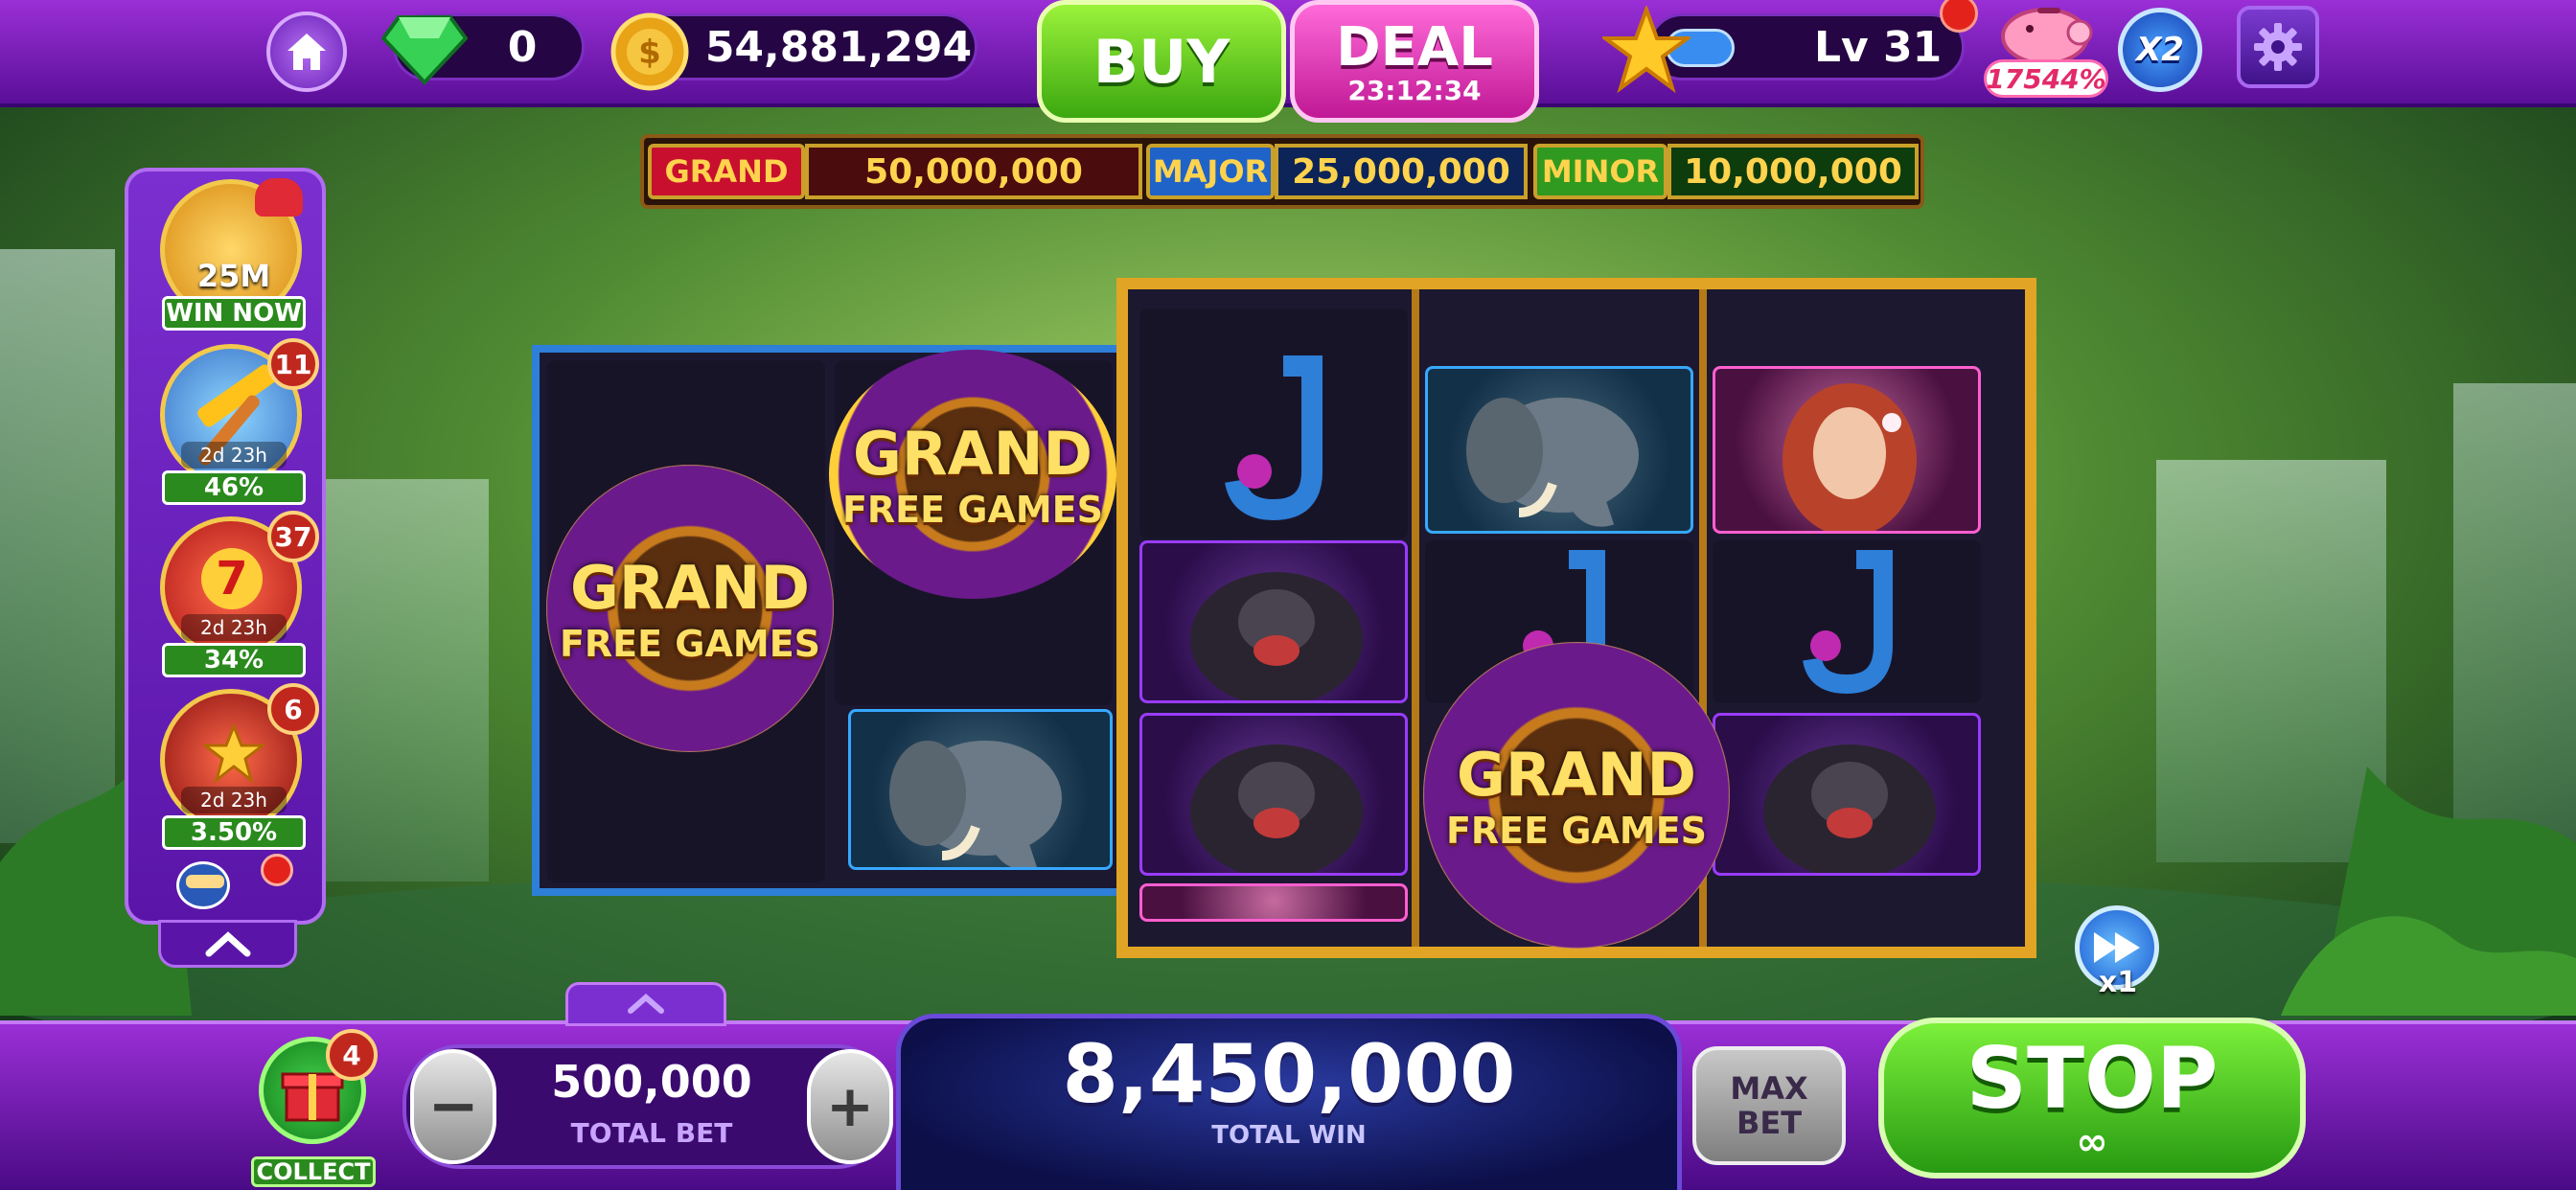 This screenshot has height=1190, width=2576. I want to click on buy-button: BUY, so click(1161, 62).